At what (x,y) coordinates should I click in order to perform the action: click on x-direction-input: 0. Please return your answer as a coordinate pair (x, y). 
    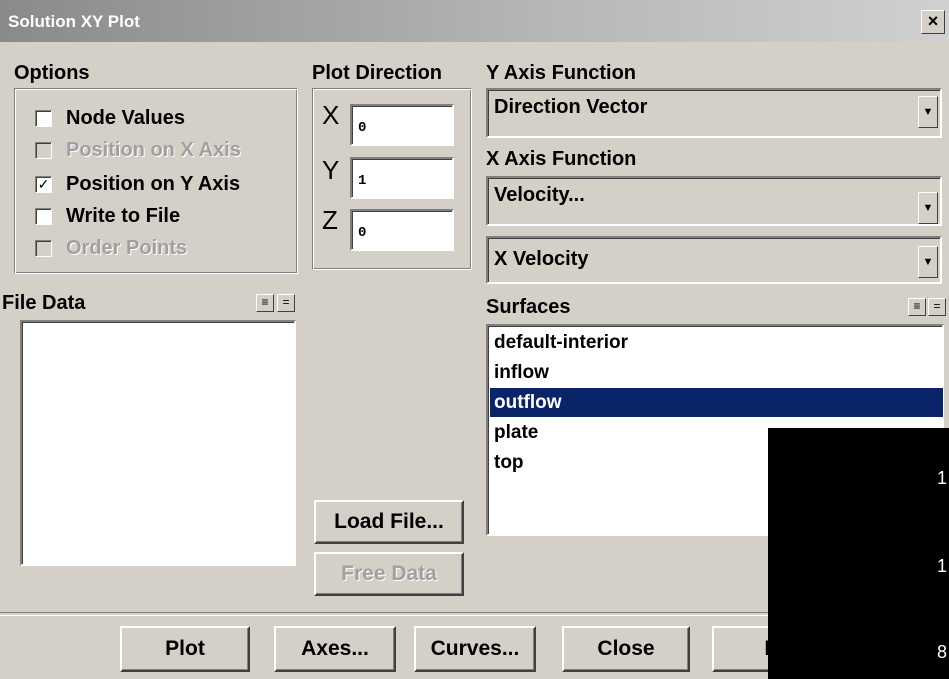
    Looking at the image, I should click on (402, 125).